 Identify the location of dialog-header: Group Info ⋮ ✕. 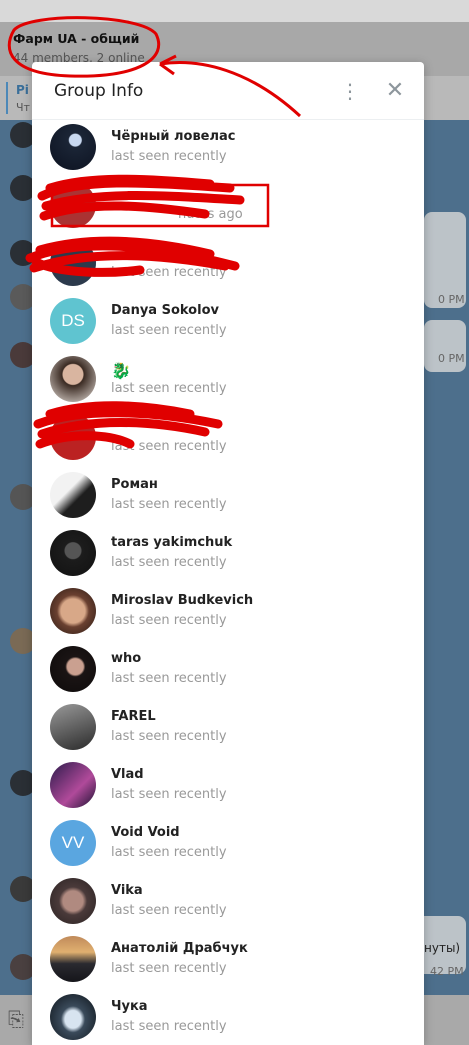
(228, 91).